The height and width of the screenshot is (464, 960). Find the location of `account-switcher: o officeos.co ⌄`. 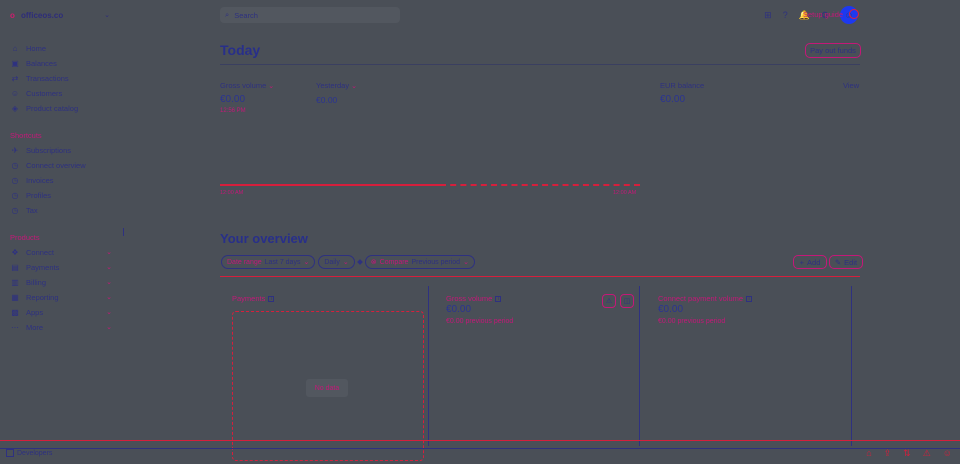

account-switcher: o officeos.co ⌄ is located at coordinates (60, 15).